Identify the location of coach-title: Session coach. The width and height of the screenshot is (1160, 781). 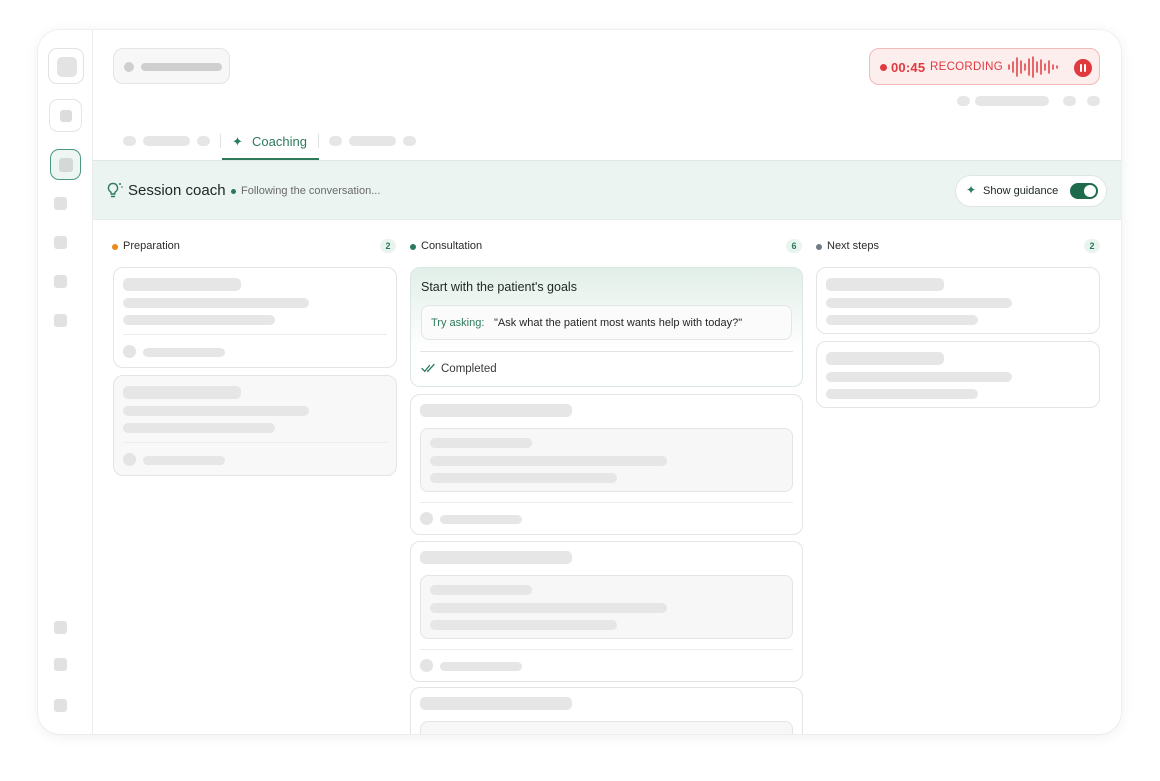
(177, 190).